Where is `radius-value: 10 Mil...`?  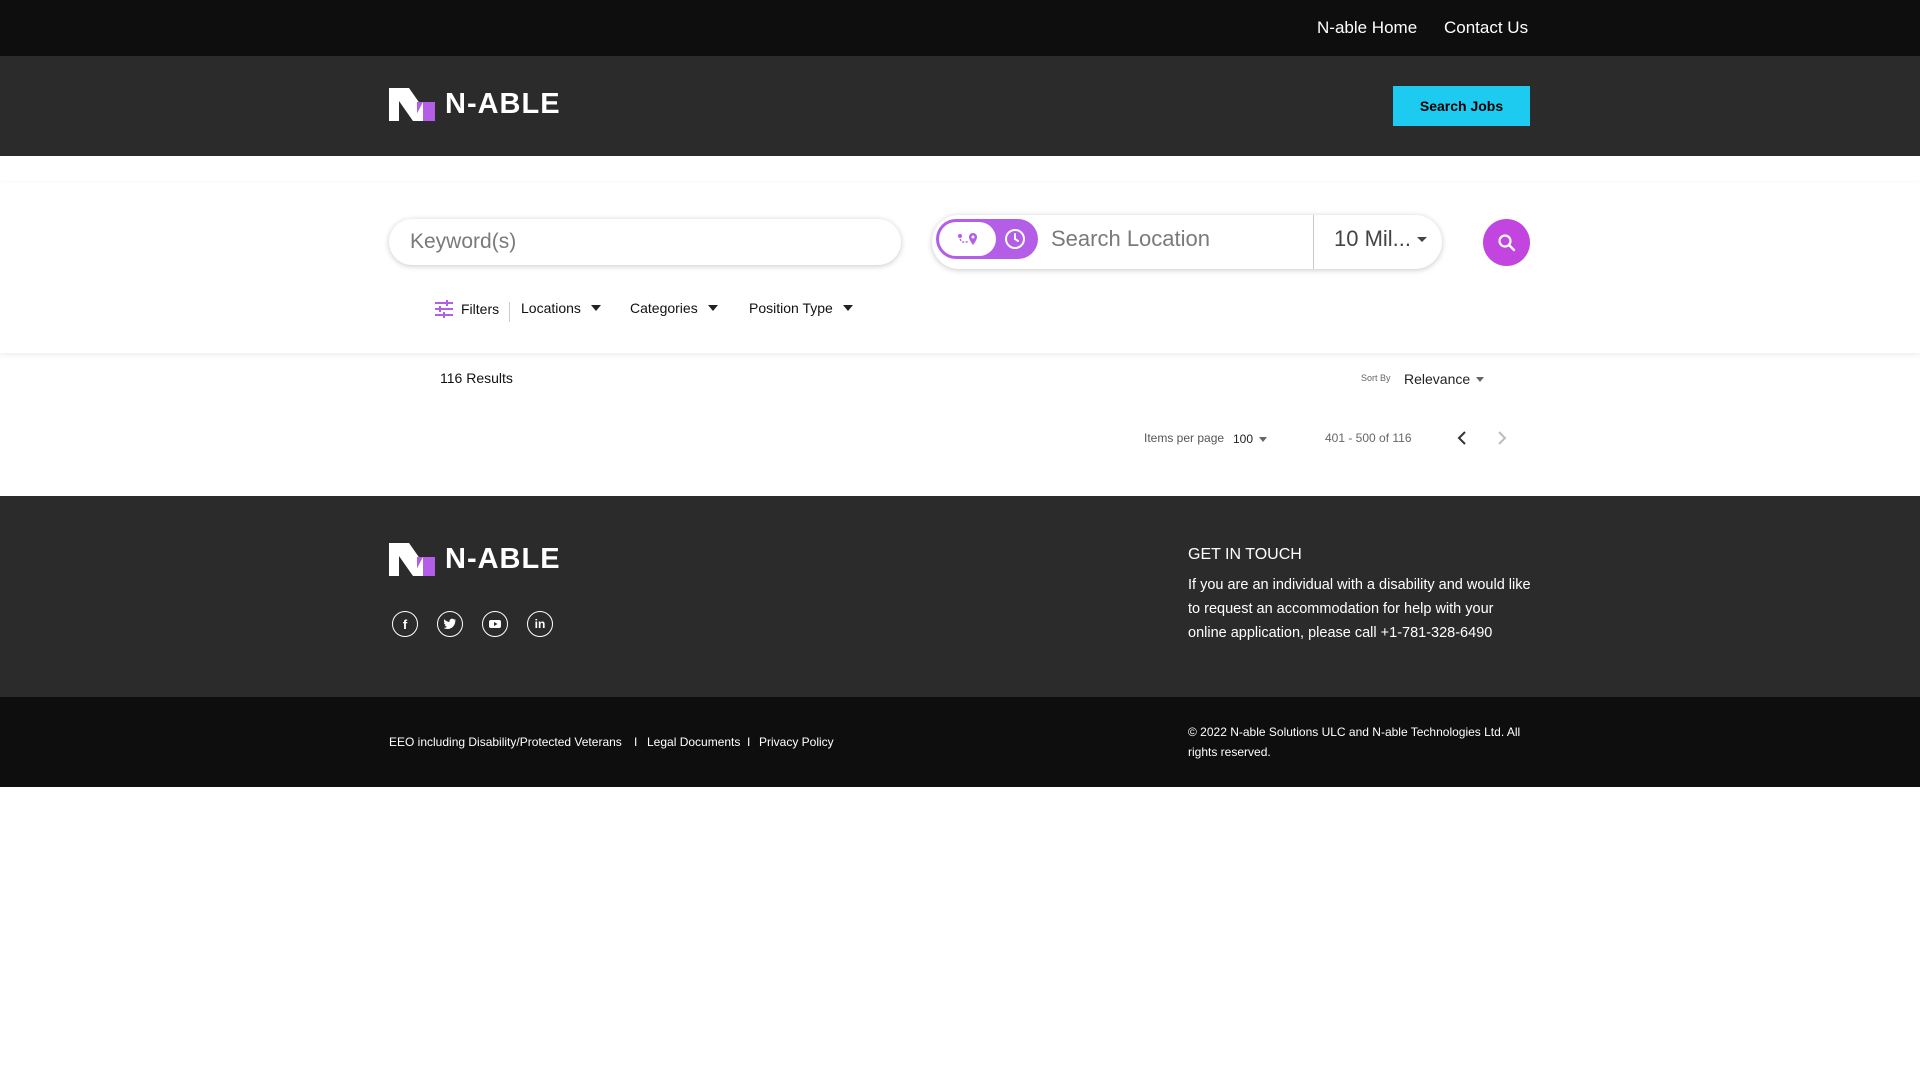
radius-value: 10 Mil... is located at coordinates (1373, 238).